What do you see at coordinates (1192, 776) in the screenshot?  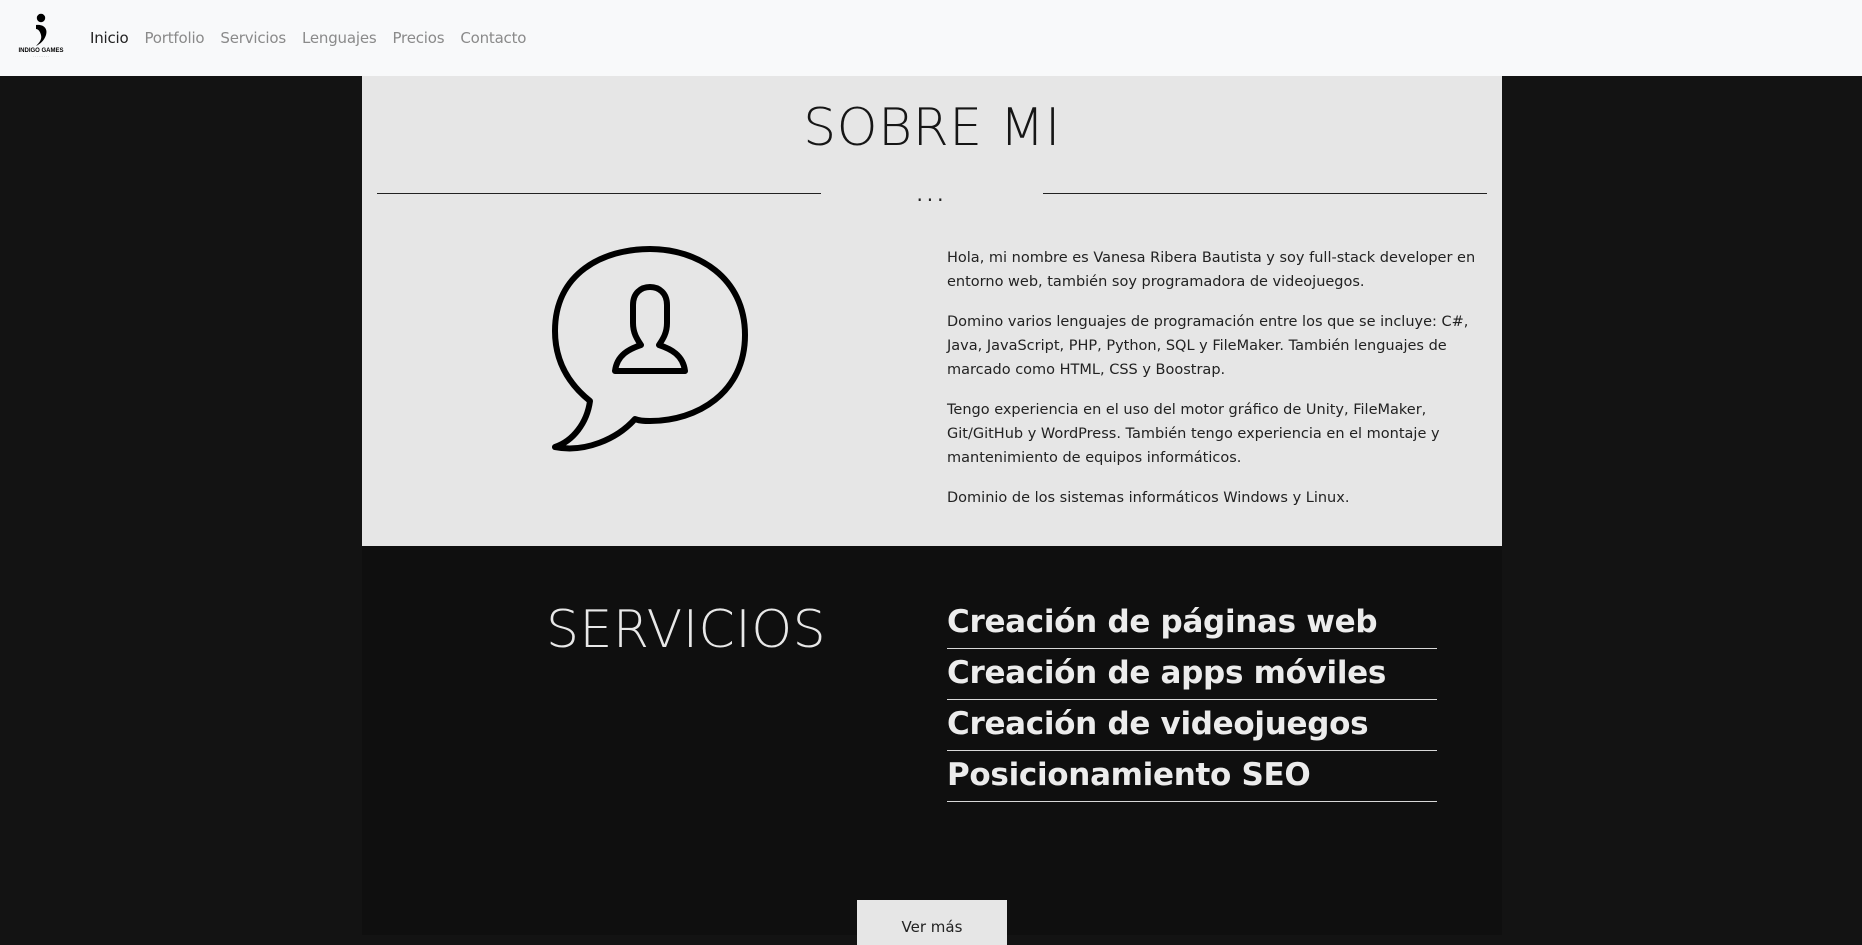 I see `service-item-seo: Posicionamiento SEO` at bounding box center [1192, 776].